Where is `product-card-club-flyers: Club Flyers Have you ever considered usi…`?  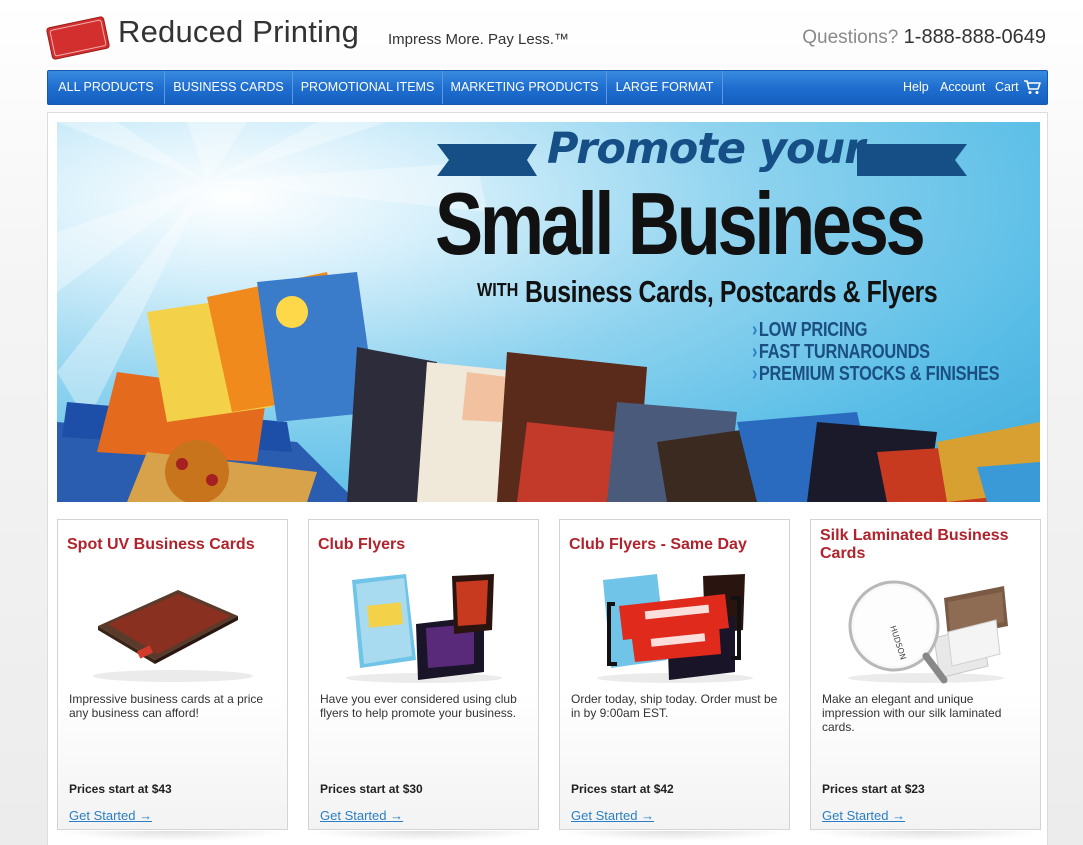
product-card-club-flyers: Club Flyers Have you ever considered usi… is located at coordinates (423, 674).